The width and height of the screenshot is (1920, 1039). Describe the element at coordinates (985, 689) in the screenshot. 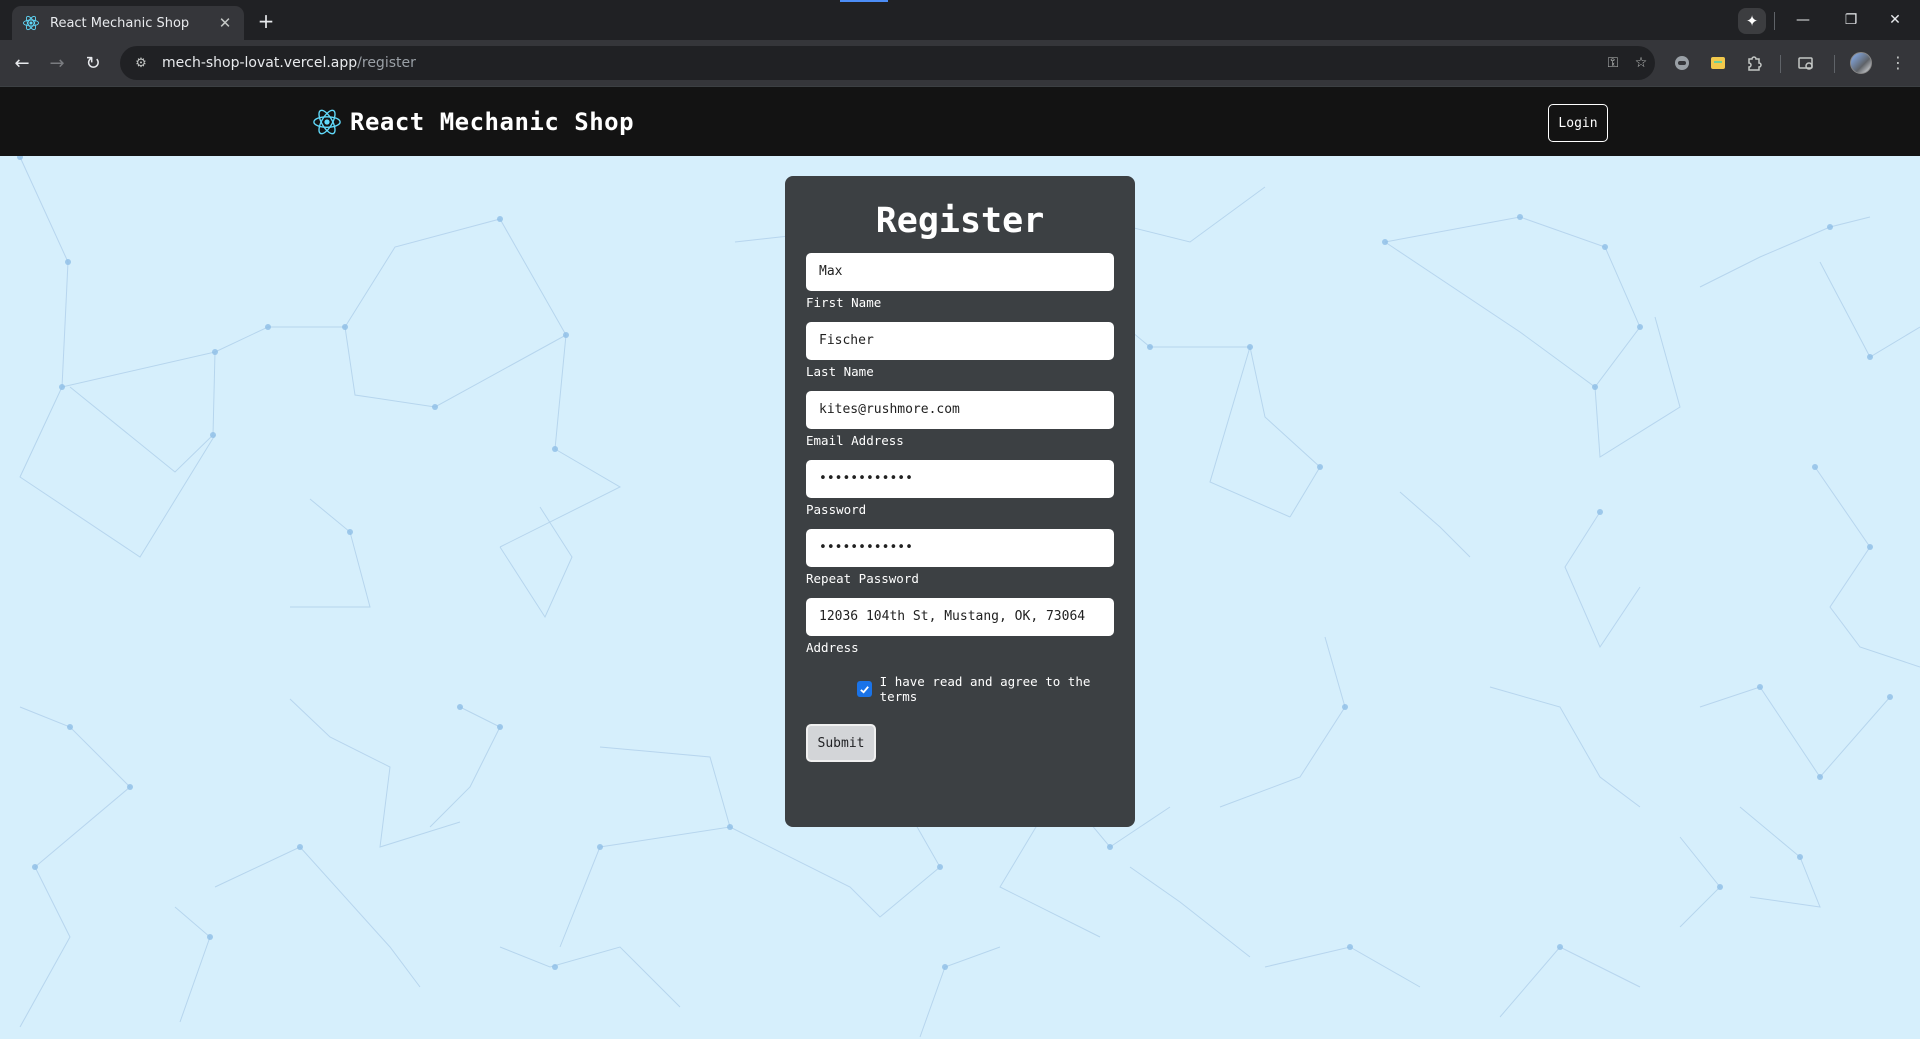

I see `terms-label: I have read and agree to the terms` at that location.